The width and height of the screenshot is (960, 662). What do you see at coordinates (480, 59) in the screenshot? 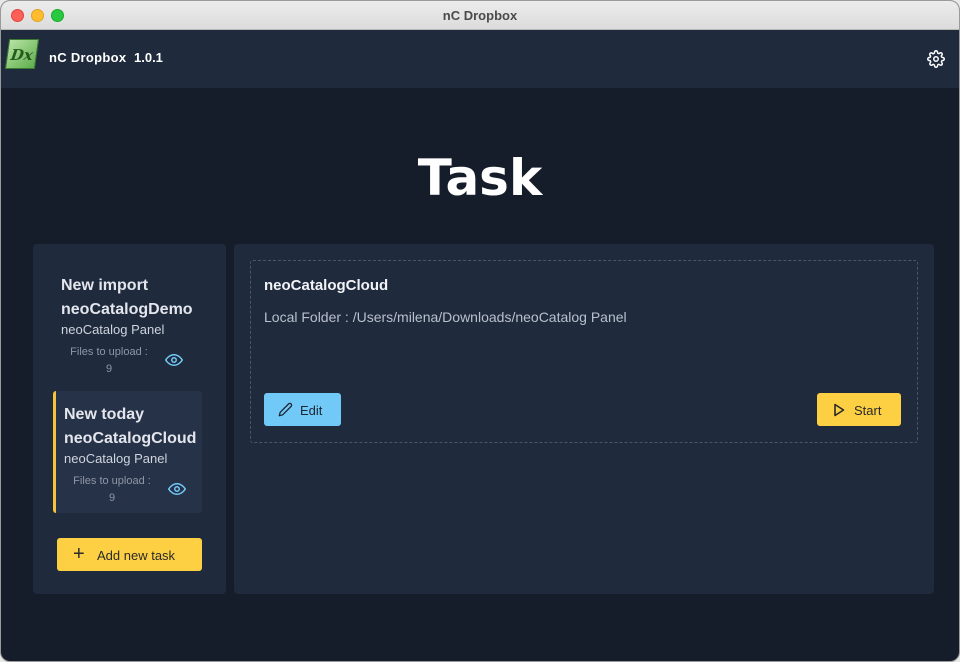
I see `app-header: Dx nC Dropbox 1.0.1` at bounding box center [480, 59].